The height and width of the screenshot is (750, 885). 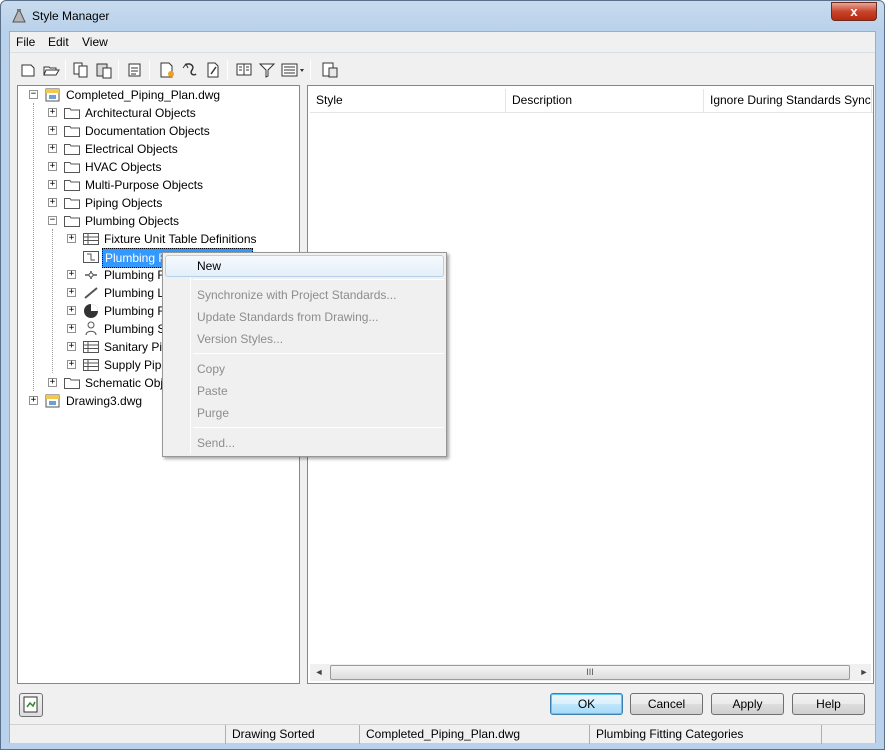 I want to click on horizontal-scrollbar: ◄ III ►, so click(x=590, y=672).